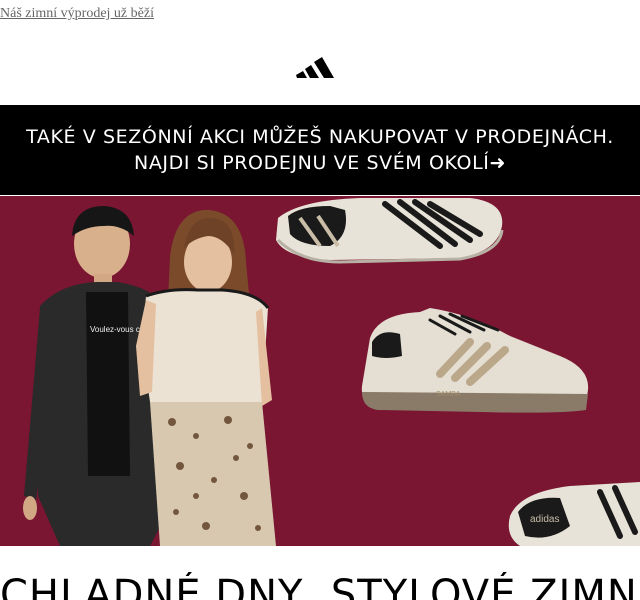  What do you see at coordinates (448, 394) in the screenshot?
I see `shoe-model-text: SAMBA` at bounding box center [448, 394].